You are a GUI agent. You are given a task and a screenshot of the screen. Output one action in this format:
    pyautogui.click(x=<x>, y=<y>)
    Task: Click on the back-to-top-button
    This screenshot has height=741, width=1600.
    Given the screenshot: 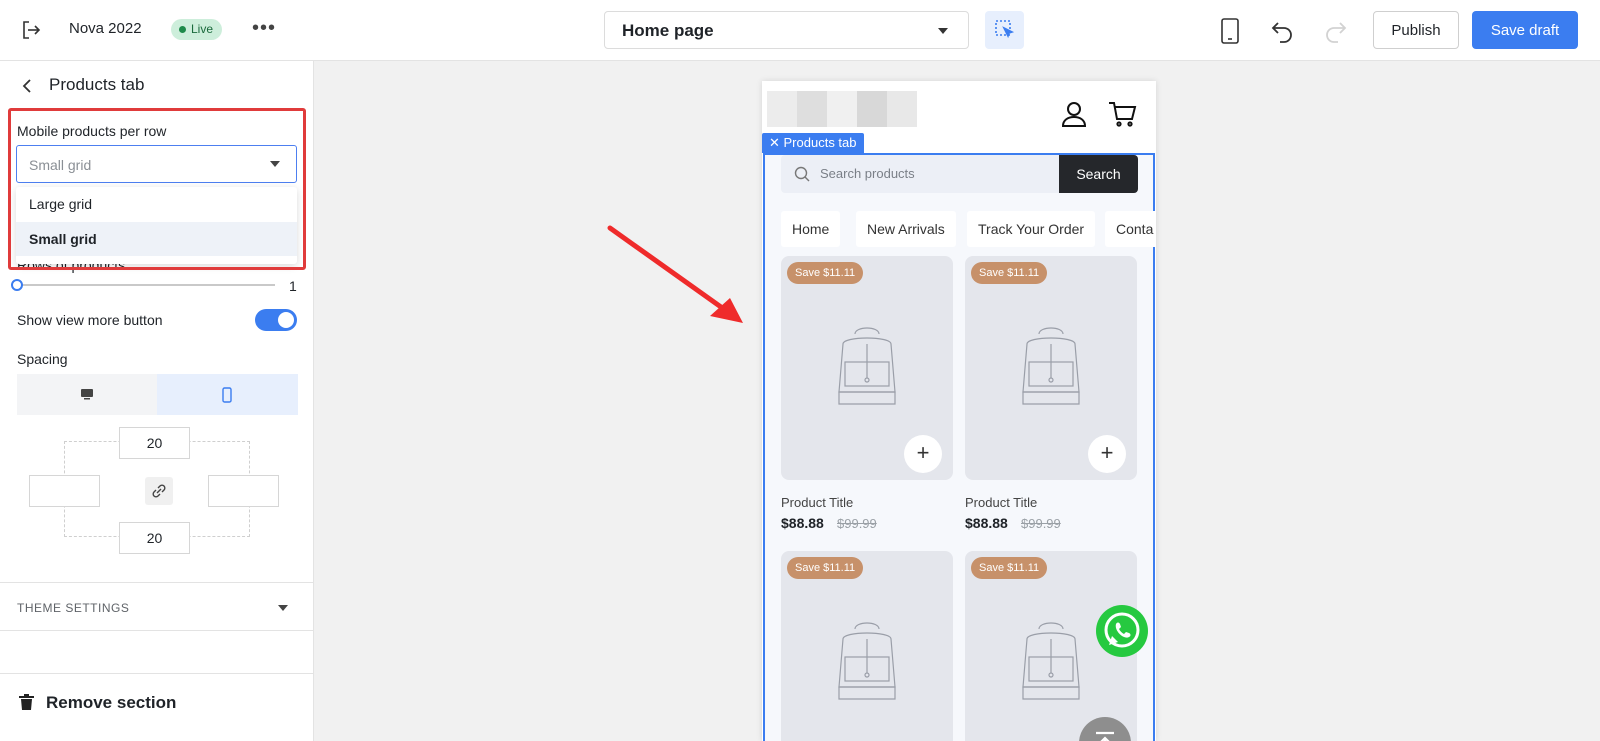 What is the action you would take?
    pyautogui.click(x=1105, y=729)
    